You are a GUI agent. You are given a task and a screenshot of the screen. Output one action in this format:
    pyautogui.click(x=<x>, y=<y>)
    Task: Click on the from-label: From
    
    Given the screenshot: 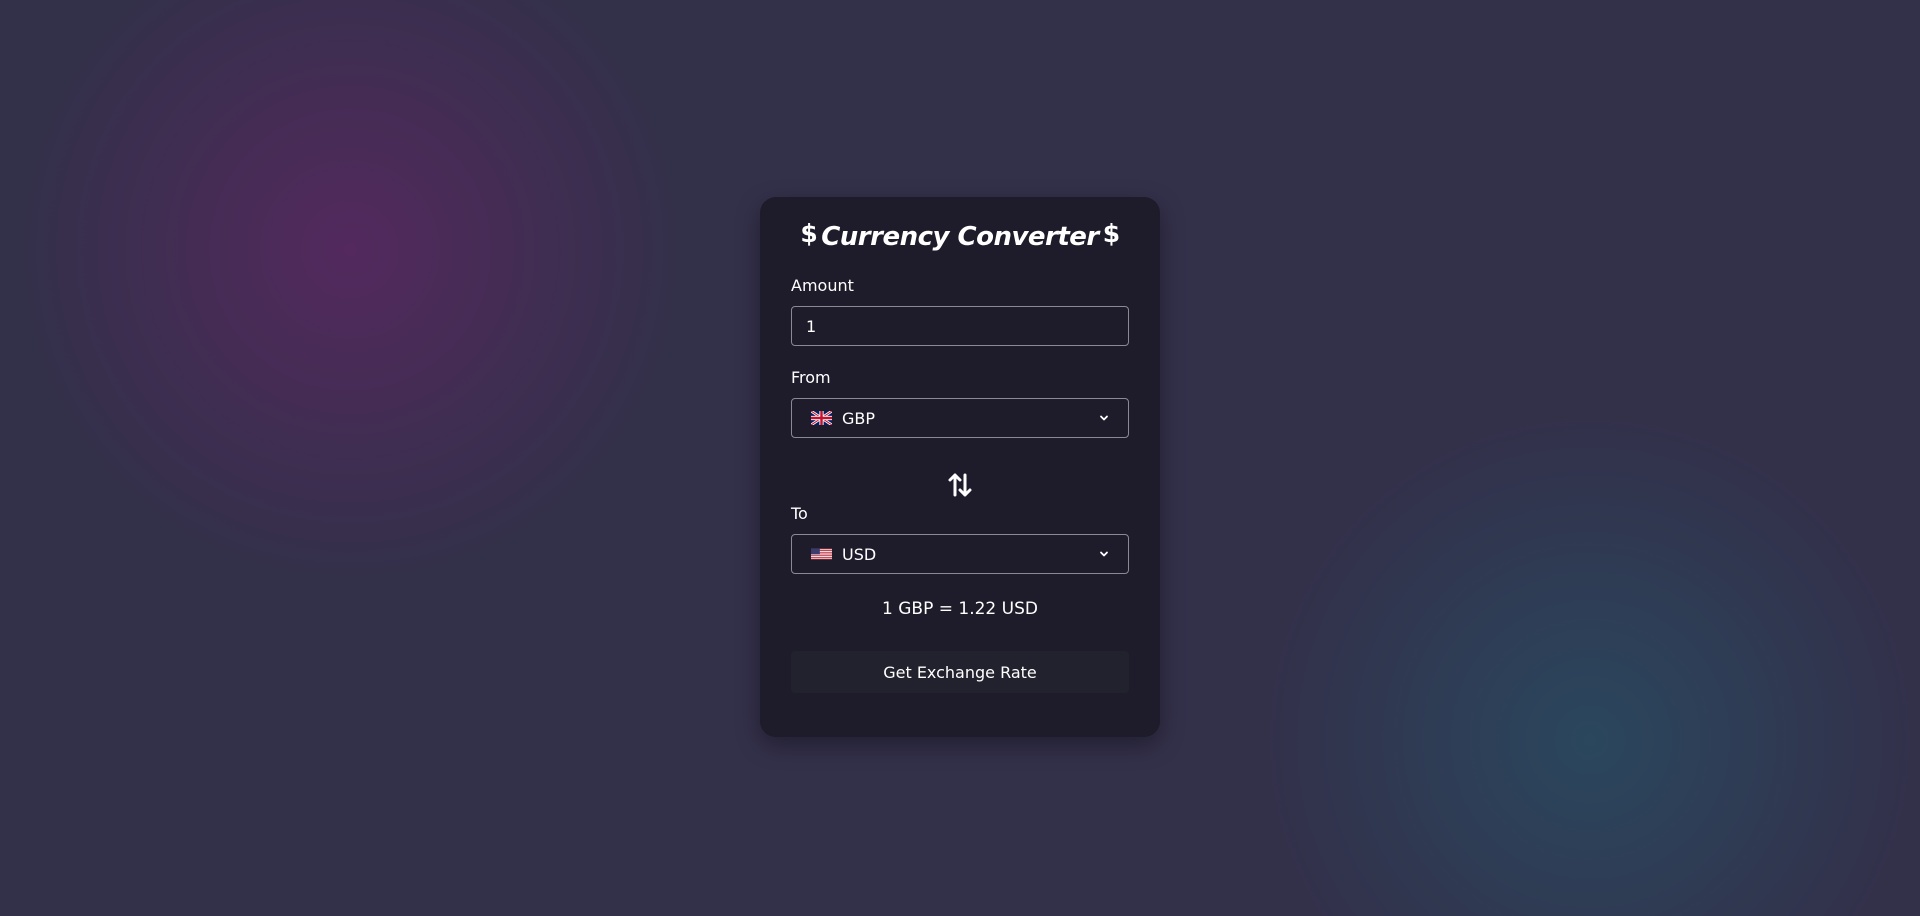 What is the action you would take?
    pyautogui.click(x=811, y=377)
    